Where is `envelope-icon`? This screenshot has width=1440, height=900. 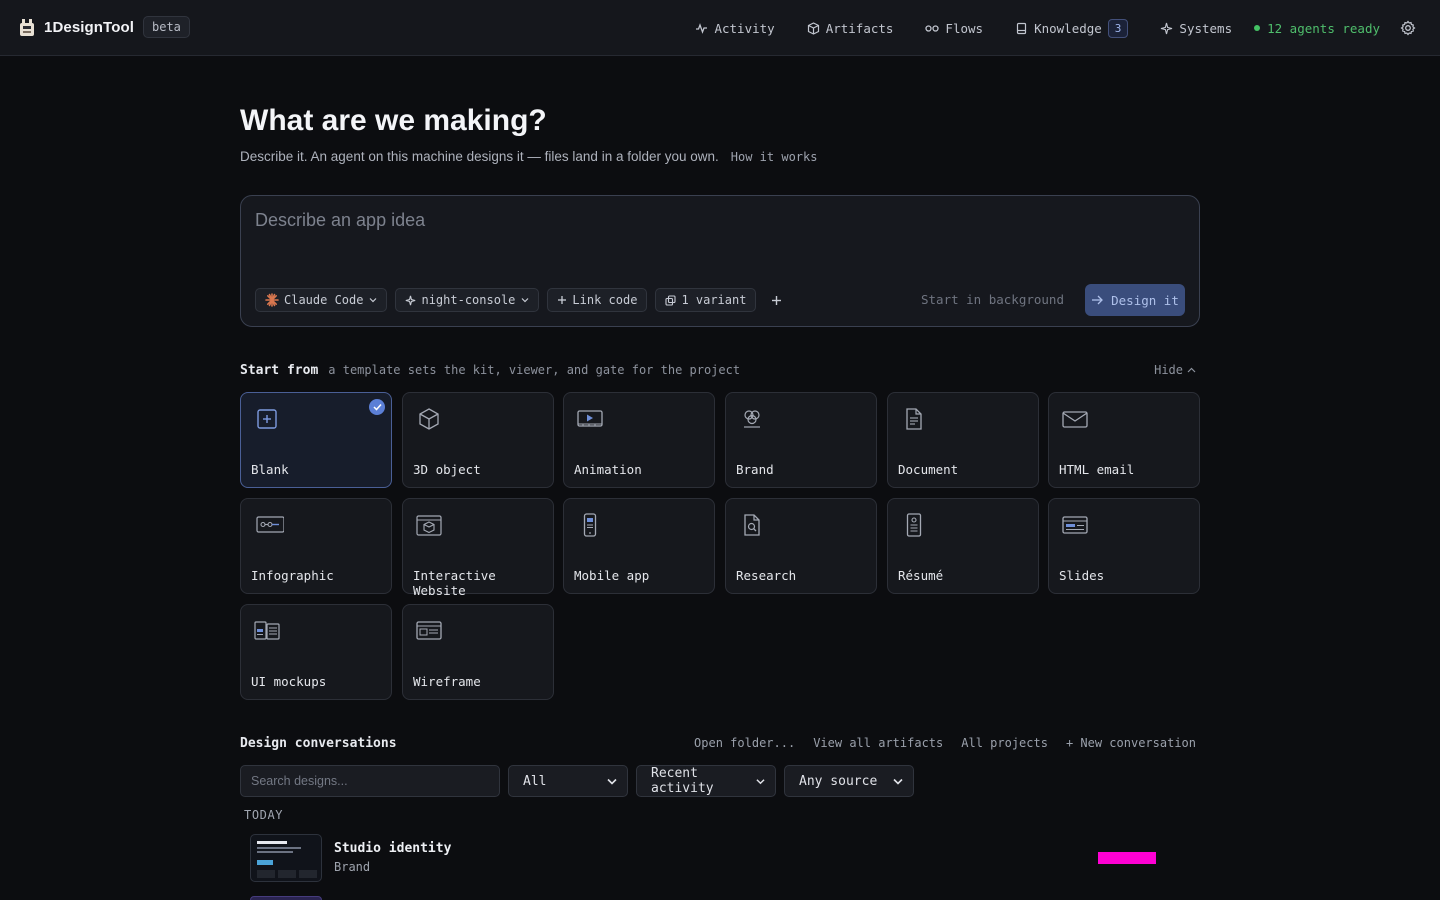 envelope-icon is located at coordinates (1075, 419).